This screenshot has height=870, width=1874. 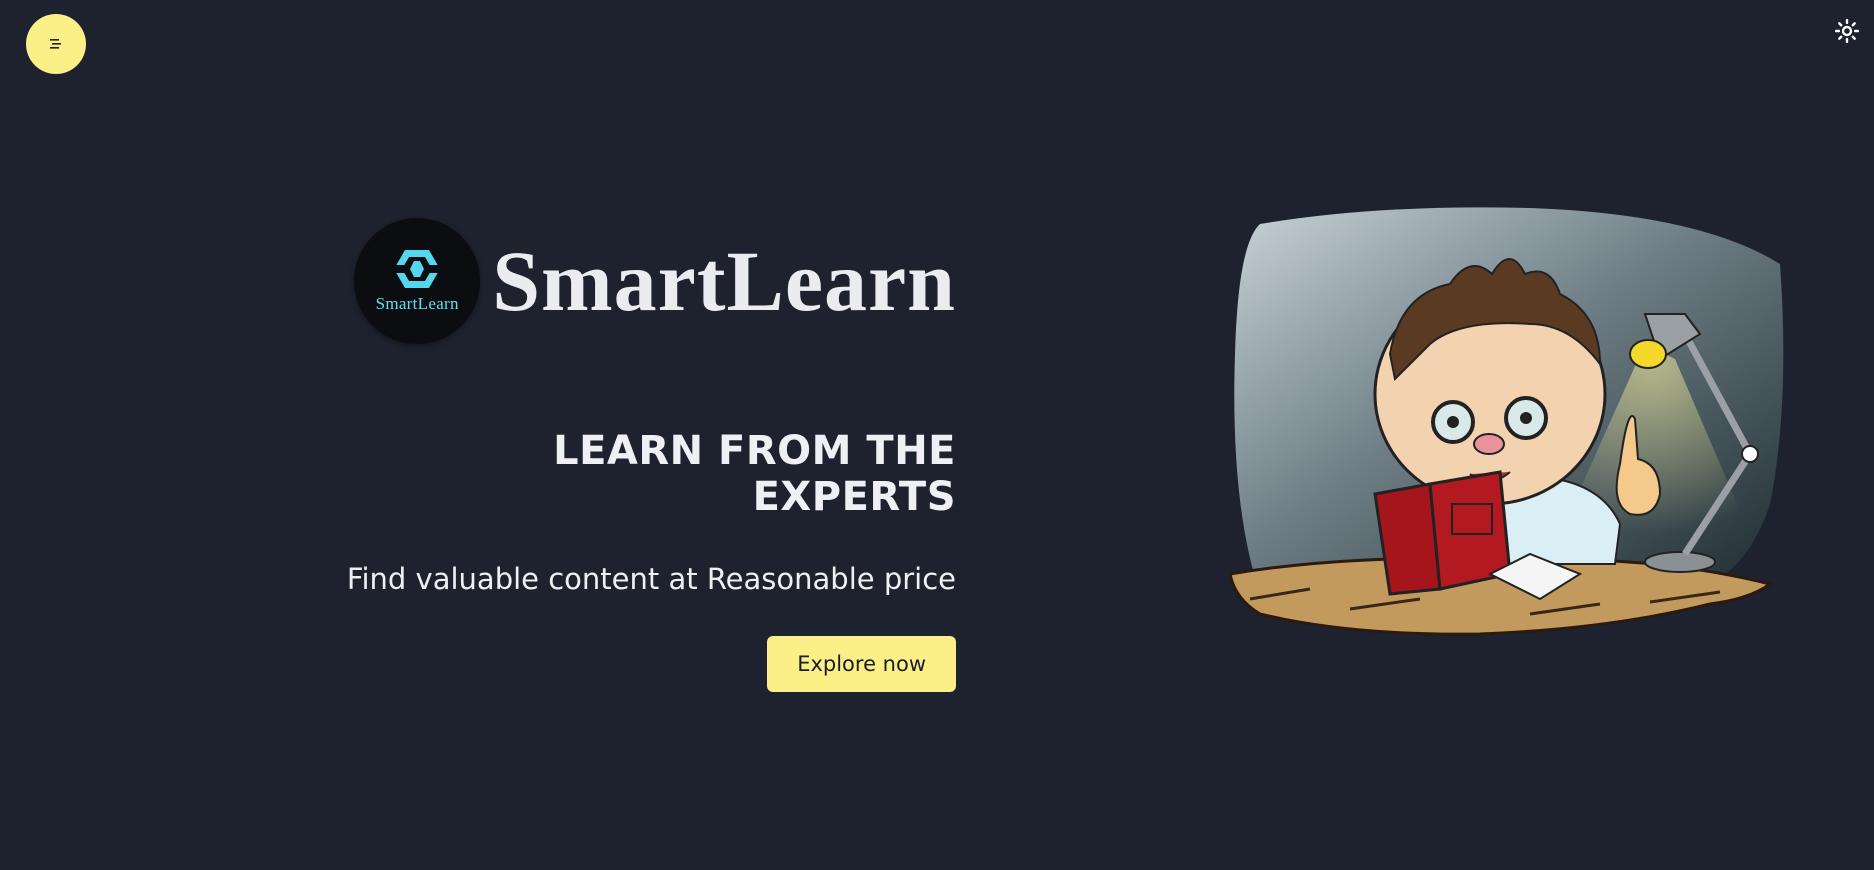 What do you see at coordinates (648, 664) in the screenshot?
I see `cta-row: Explore now` at bounding box center [648, 664].